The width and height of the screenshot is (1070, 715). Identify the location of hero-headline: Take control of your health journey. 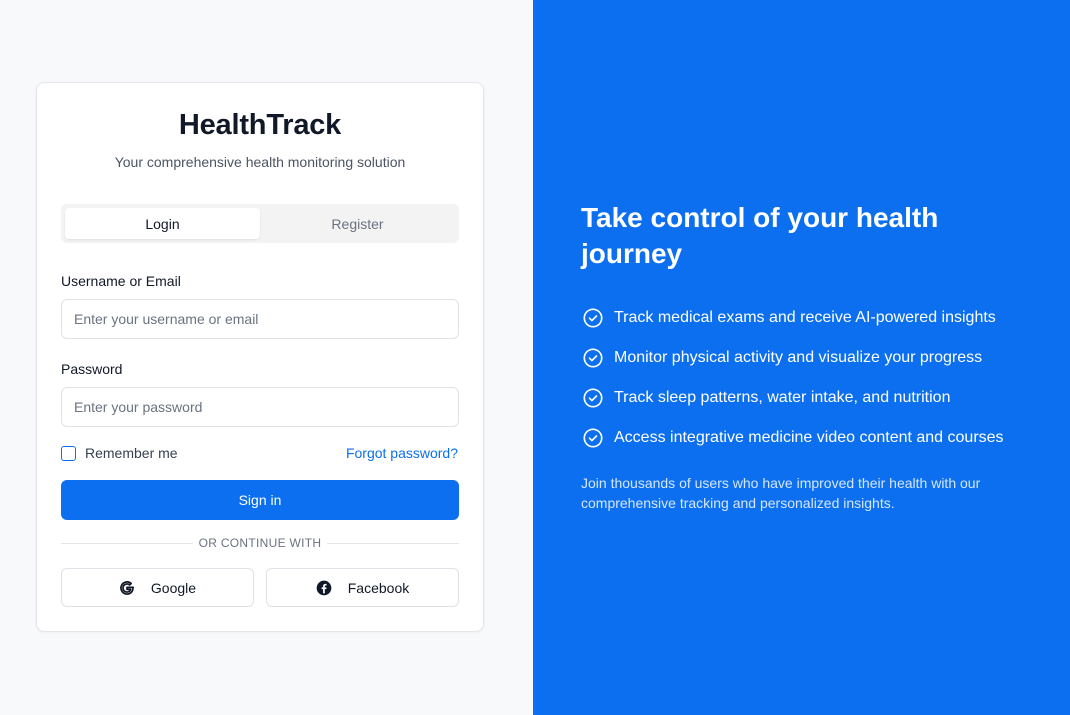
(760, 235).